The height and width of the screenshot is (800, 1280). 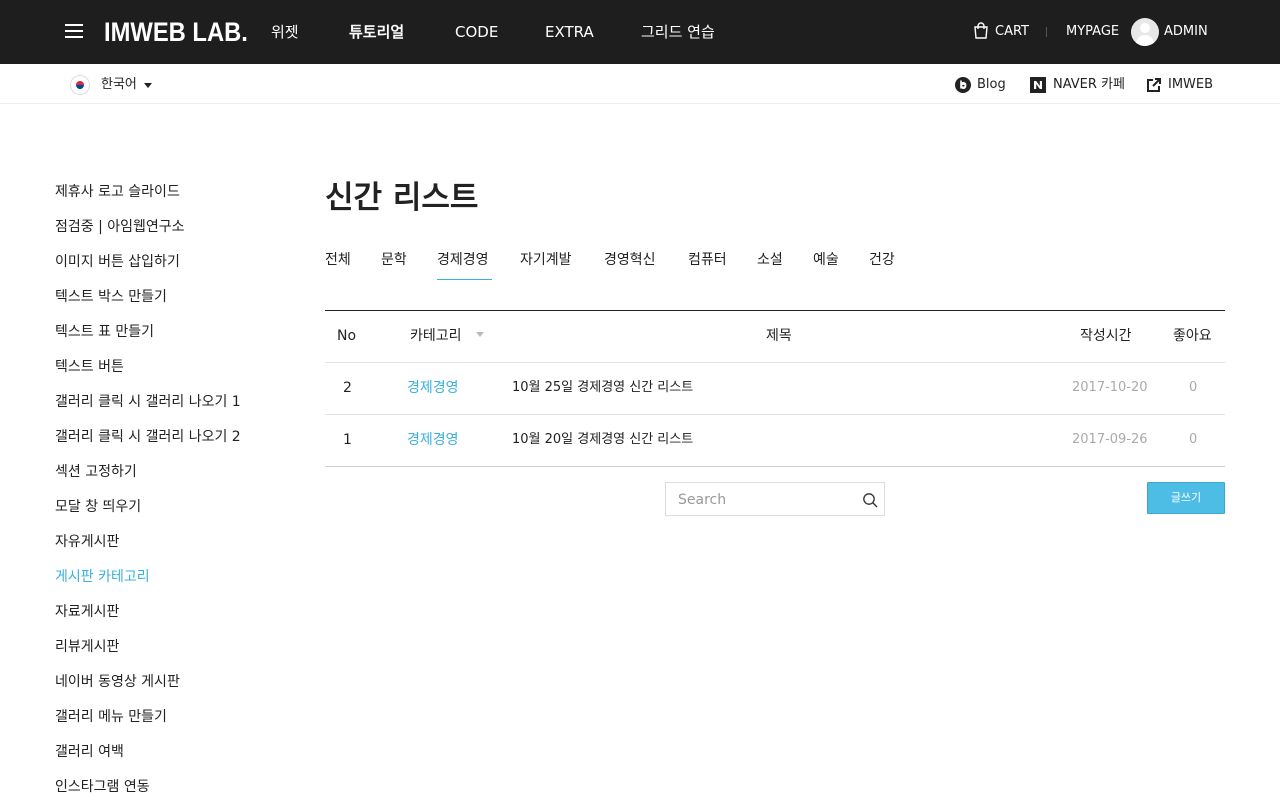 I want to click on row-date: 2017-09-26, so click(x=1110, y=439).